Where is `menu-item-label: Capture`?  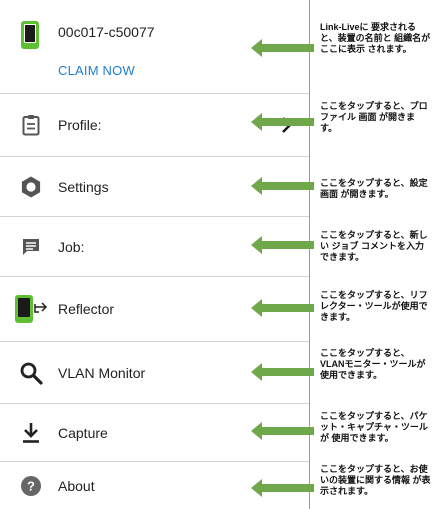
menu-item-label: Capture is located at coordinates (83, 432).